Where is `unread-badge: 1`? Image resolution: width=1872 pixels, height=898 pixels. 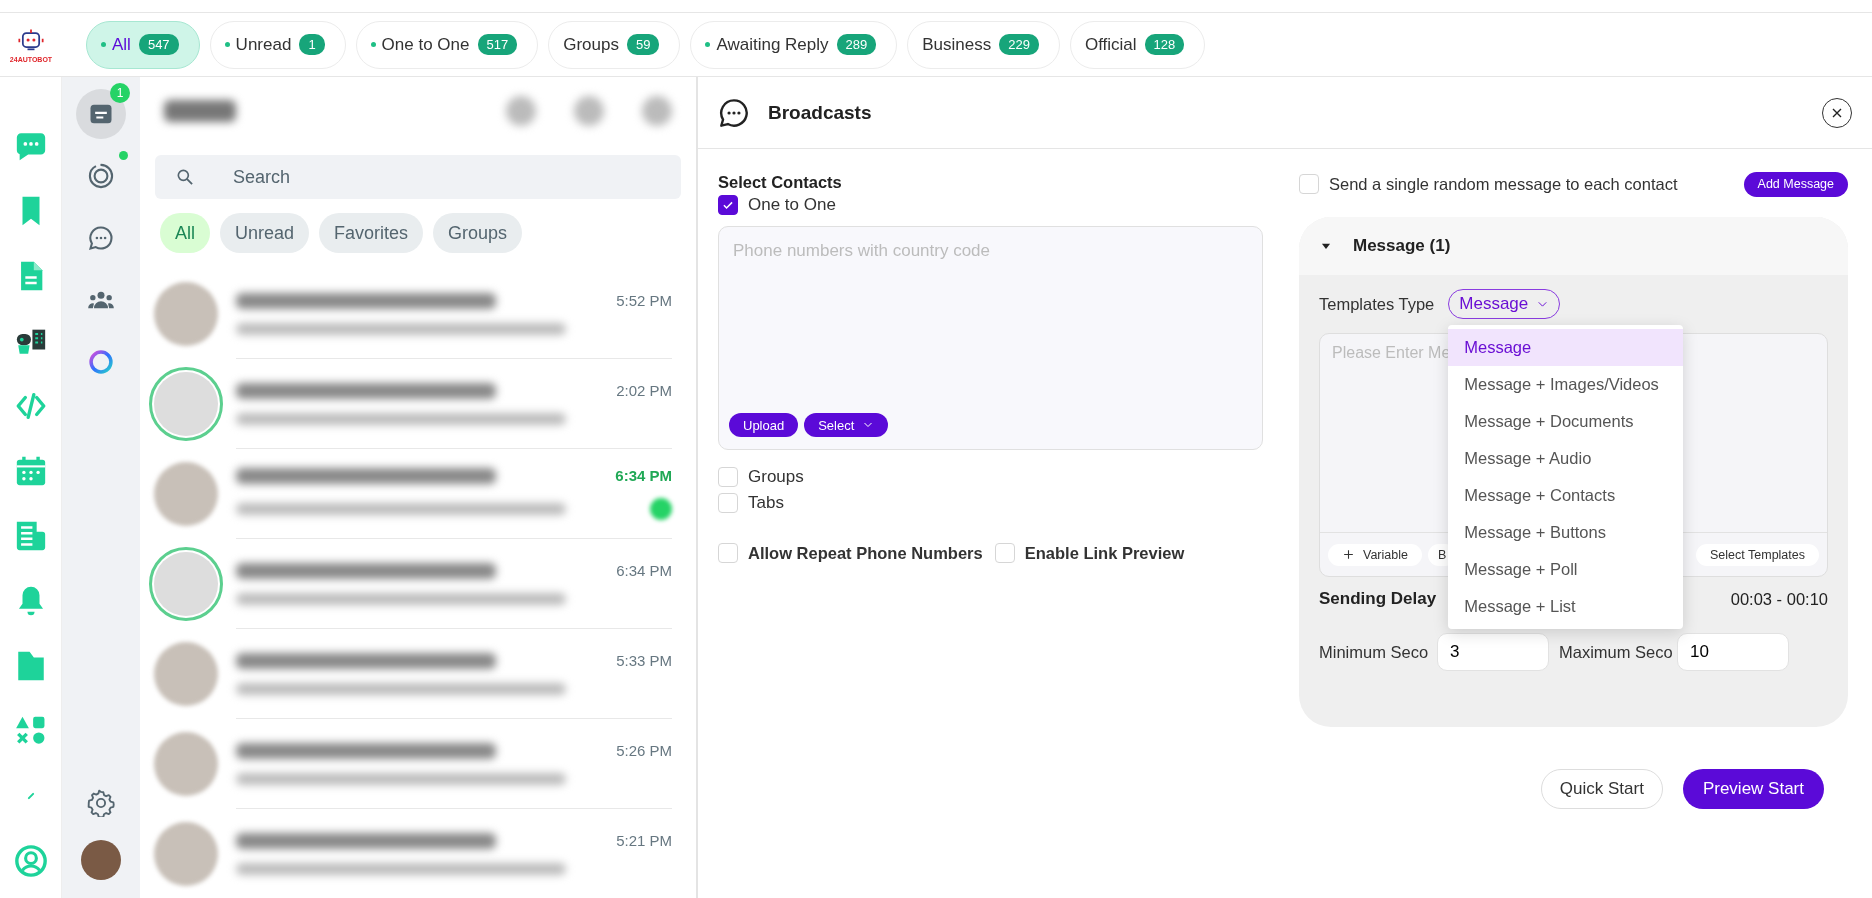 unread-badge: 1 is located at coordinates (120, 93).